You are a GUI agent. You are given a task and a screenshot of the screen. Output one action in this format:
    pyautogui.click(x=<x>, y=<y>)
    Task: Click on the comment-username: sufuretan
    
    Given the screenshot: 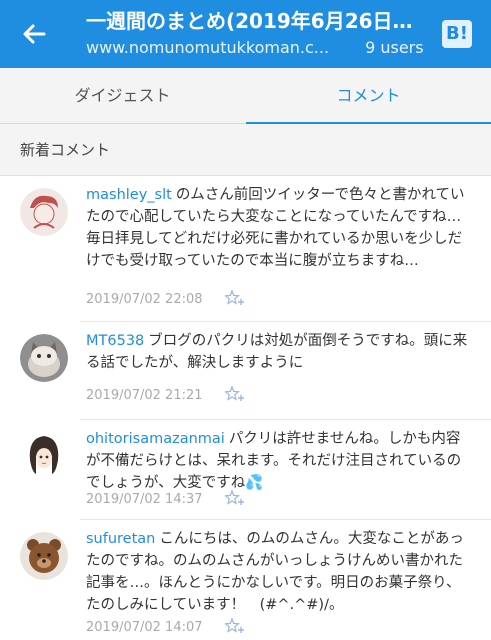 What is the action you would take?
    pyautogui.click(x=120, y=539)
    